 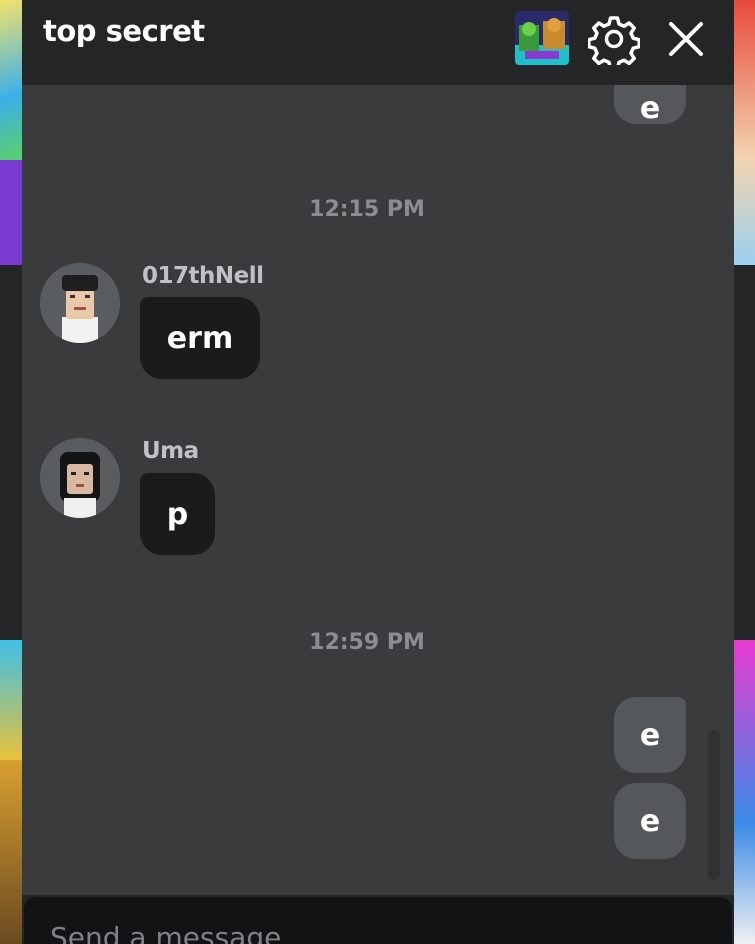 I want to click on sender-name: 017thNell, so click(x=203, y=276).